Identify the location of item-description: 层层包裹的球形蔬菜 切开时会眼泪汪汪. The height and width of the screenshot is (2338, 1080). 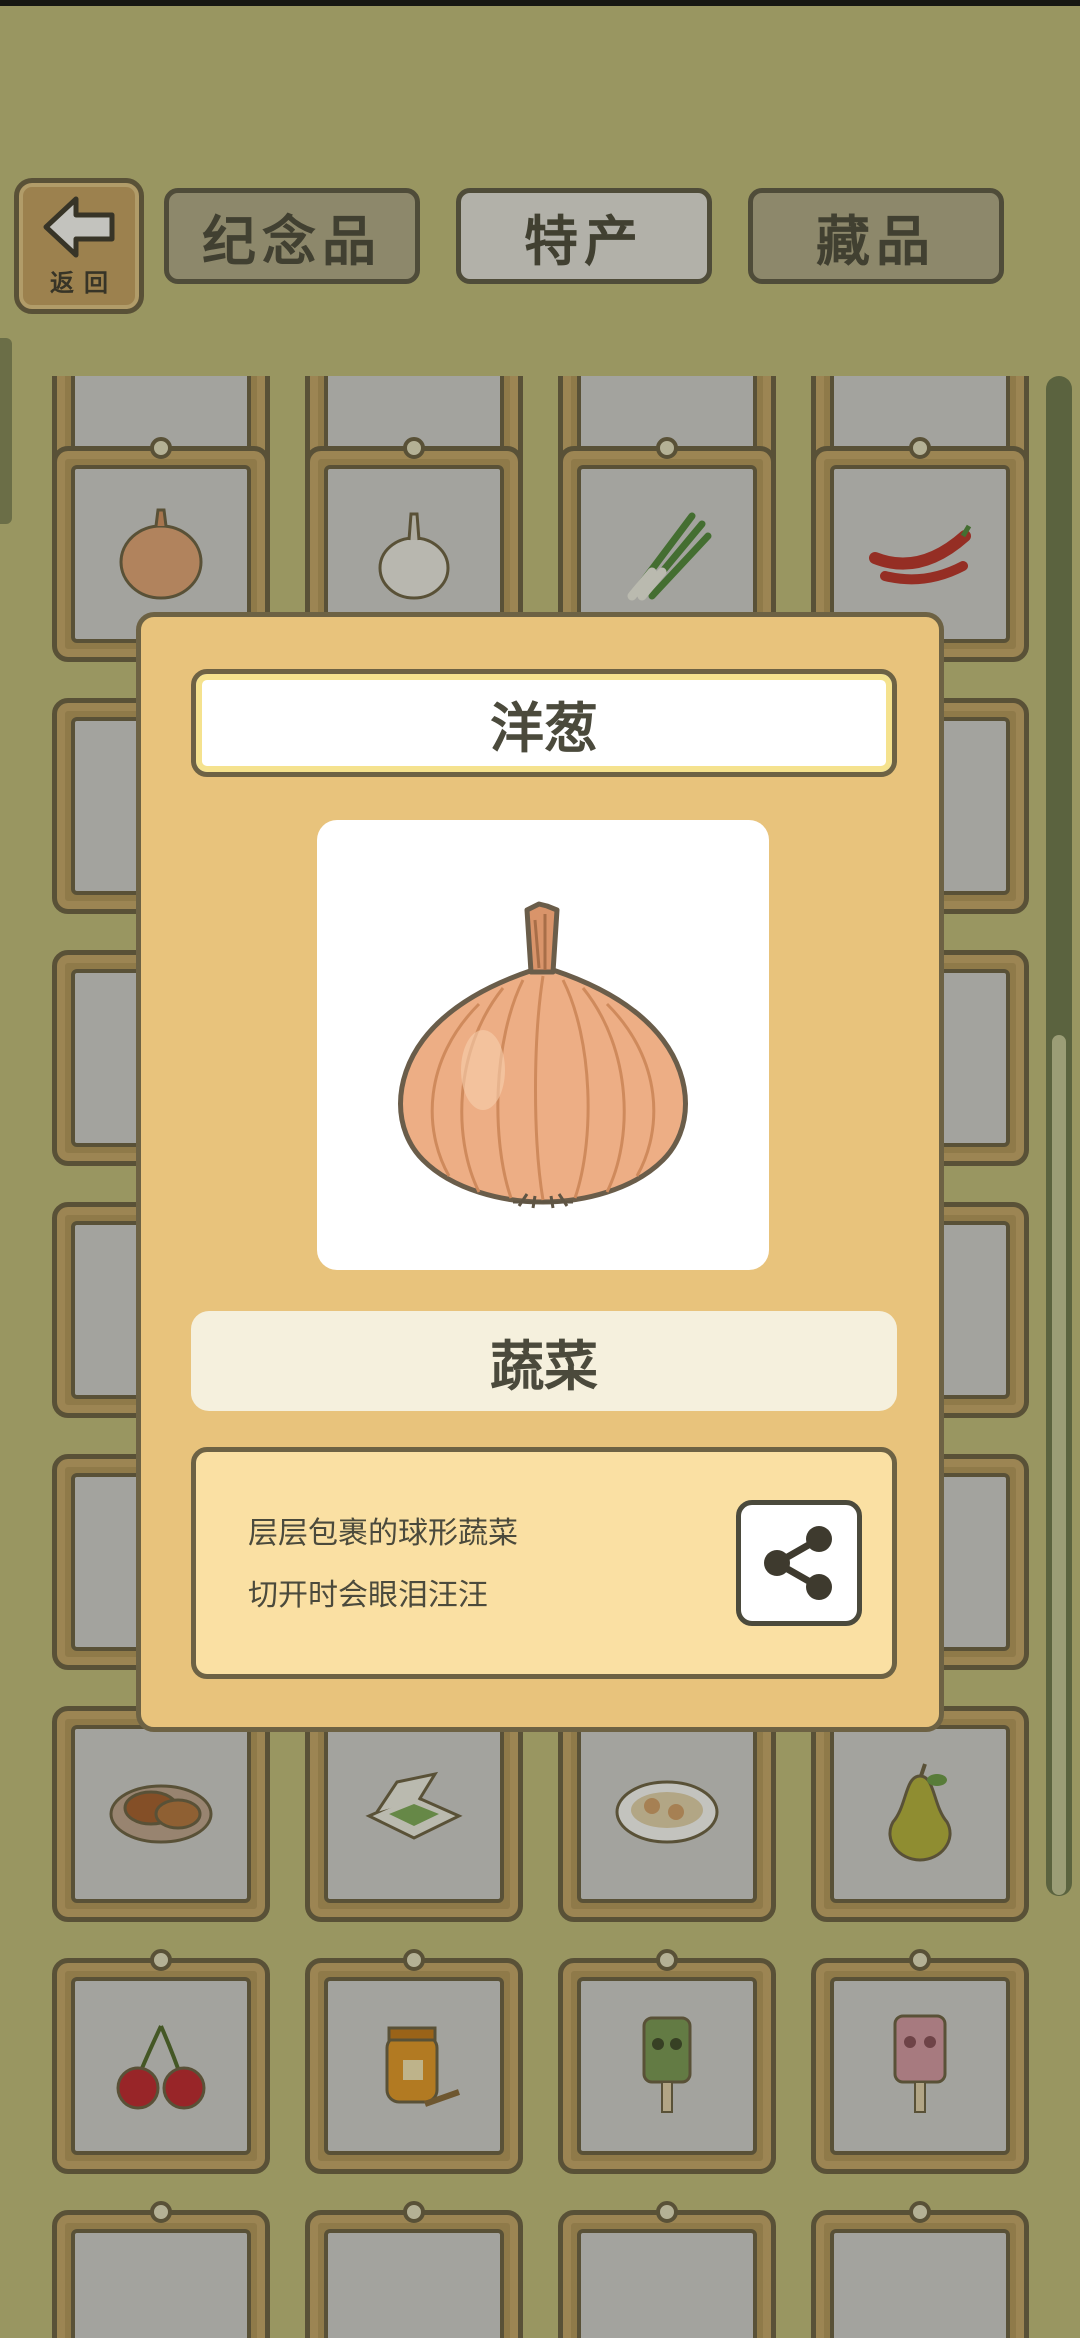
(544, 1563).